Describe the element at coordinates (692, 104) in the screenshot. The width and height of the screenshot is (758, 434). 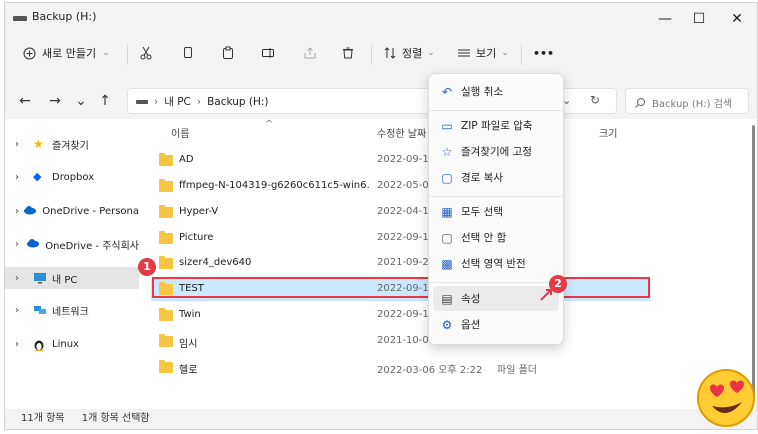
I see `search-placeholder: Backup (H:) 검색` at that location.